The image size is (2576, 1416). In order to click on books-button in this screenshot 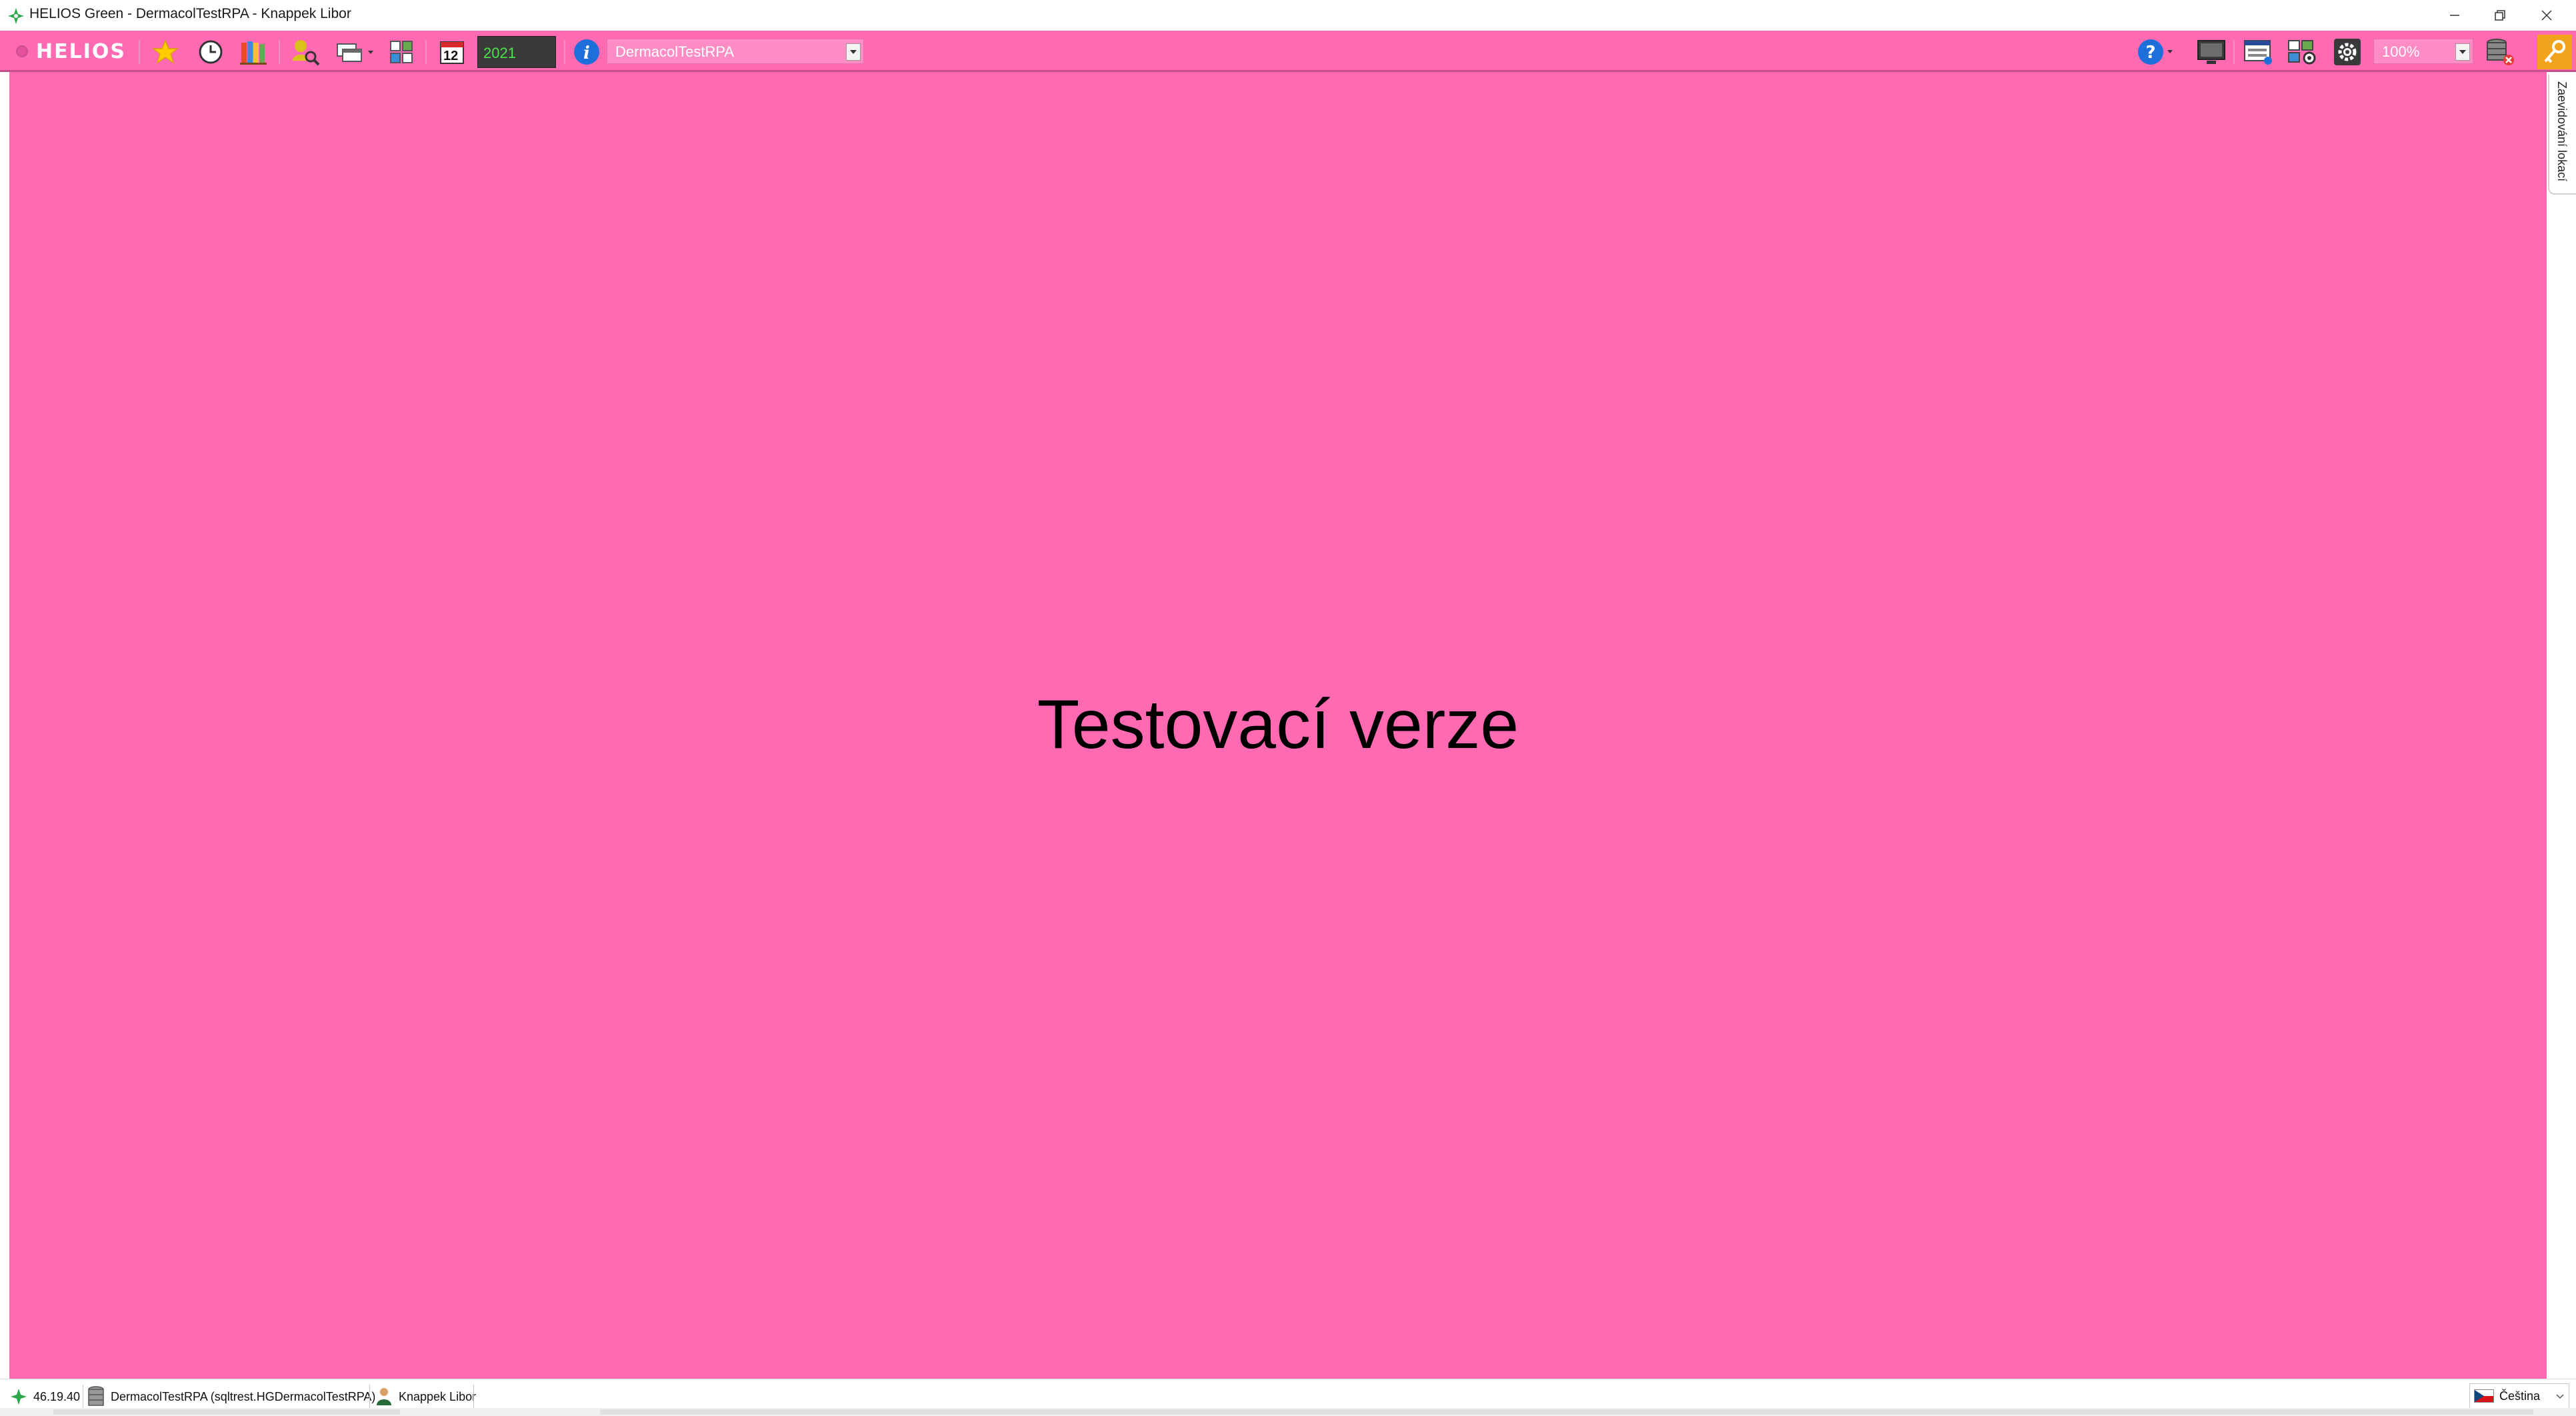, I will do `click(255, 52)`.